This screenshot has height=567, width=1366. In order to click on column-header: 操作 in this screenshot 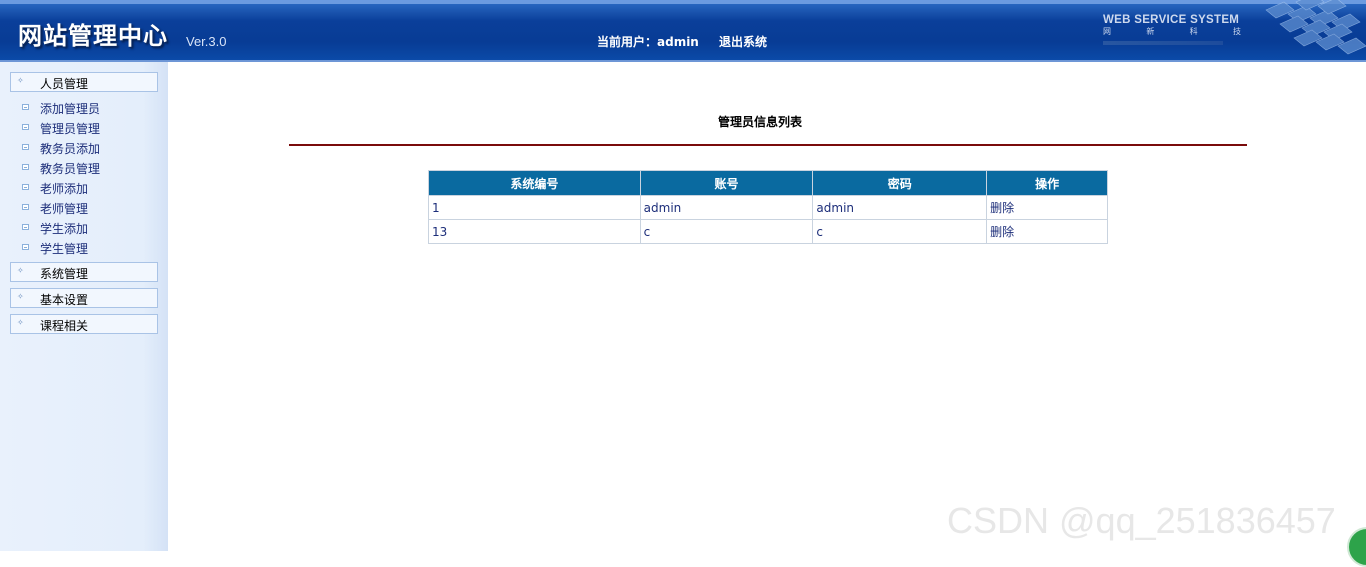, I will do `click(1047, 183)`.